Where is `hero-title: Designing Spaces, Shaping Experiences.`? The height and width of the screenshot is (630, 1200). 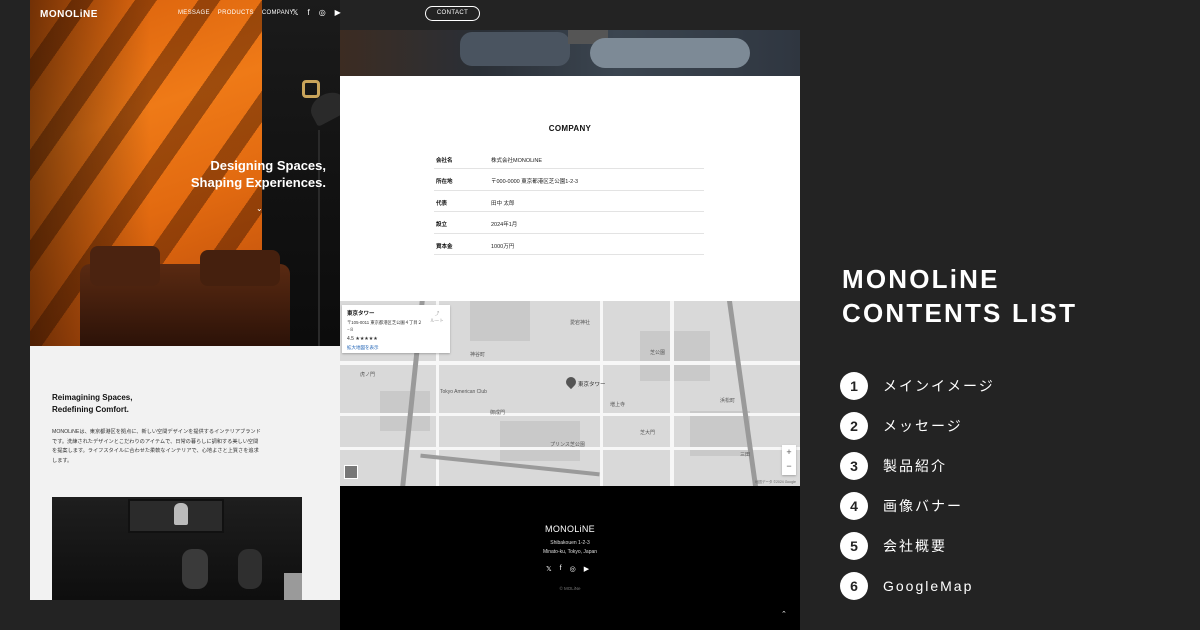
hero-title: Designing Spaces, Shaping Experiences. is located at coordinates (178, 174).